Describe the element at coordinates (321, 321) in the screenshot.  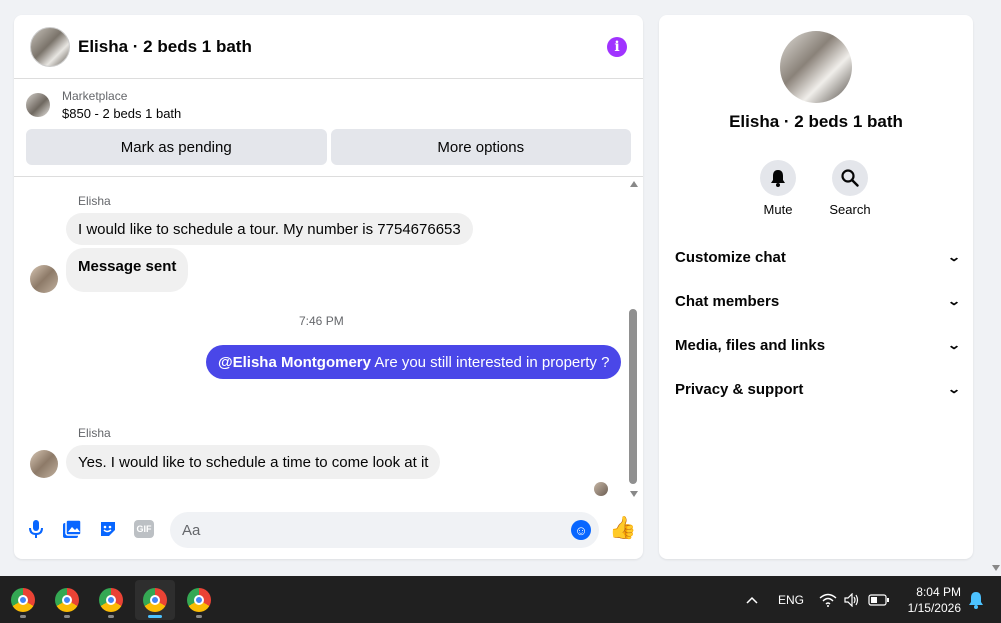
I see `message-timestamp: 7:46 PM` at that location.